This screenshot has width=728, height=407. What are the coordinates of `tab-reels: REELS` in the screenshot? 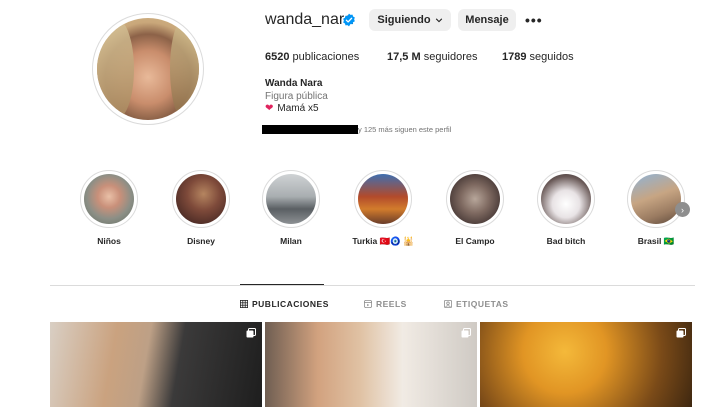 It's located at (385, 304).